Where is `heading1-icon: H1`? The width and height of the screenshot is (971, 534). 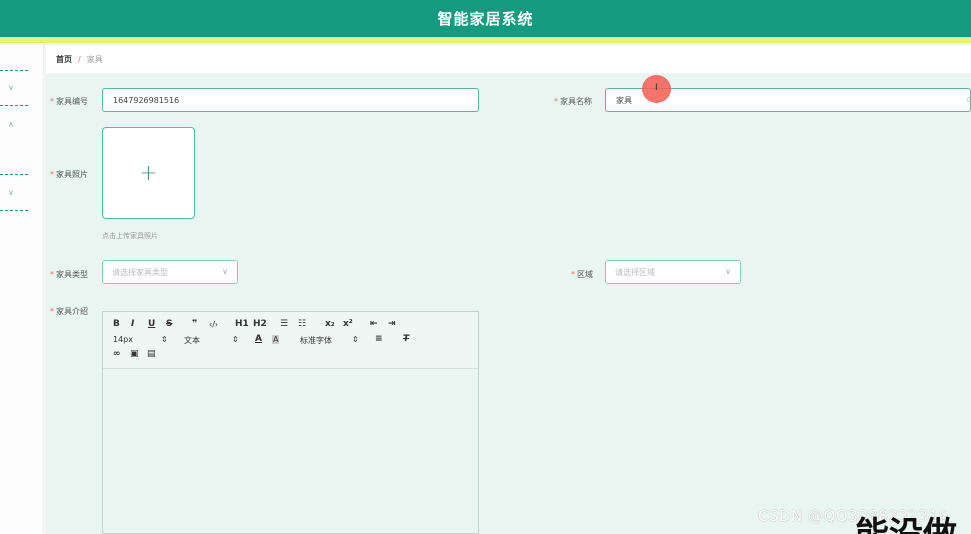 heading1-icon: H1 is located at coordinates (242, 324).